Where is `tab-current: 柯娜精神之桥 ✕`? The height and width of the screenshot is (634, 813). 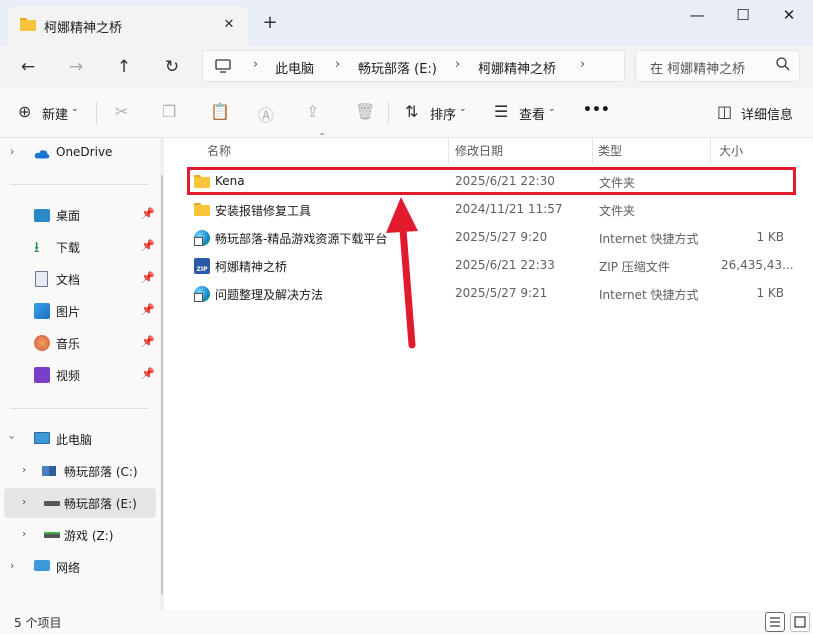
tab-current: 柯娜精神之桥 ✕ is located at coordinates (128, 26).